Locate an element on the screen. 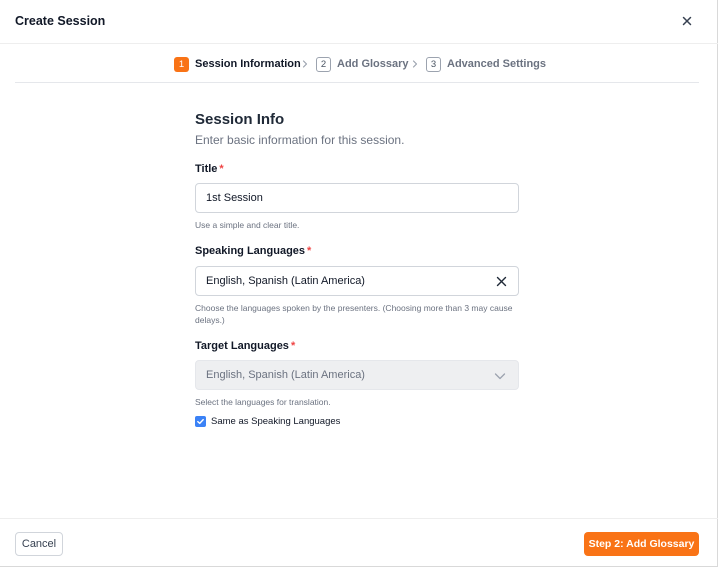 The height and width of the screenshot is (568, 719). title-input-value: 1st Session is located at coordinates (234, 198).